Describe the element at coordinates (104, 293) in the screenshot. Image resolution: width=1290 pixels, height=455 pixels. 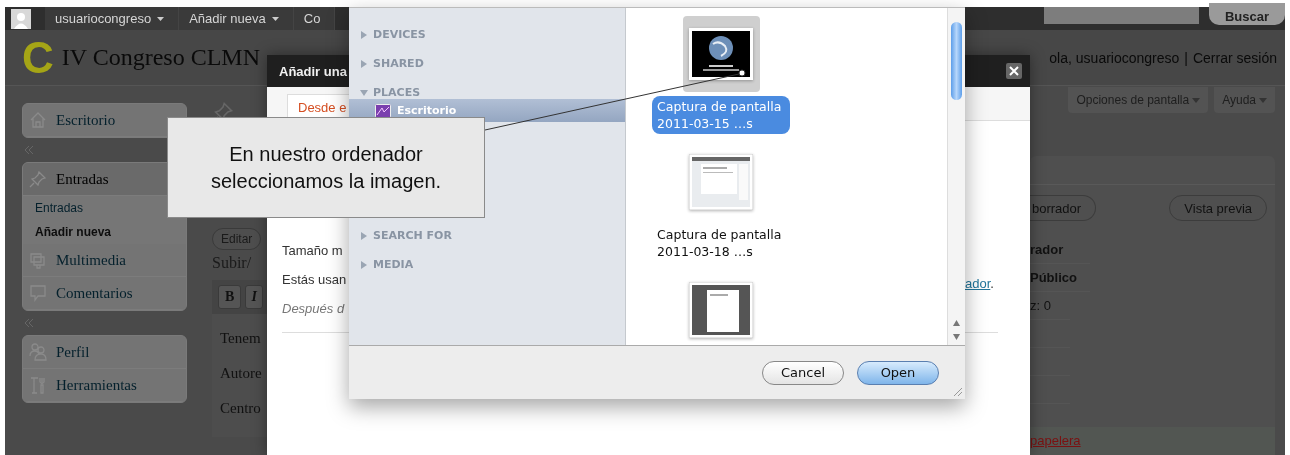
I see `sidebar-item: Comentarios` at that location.